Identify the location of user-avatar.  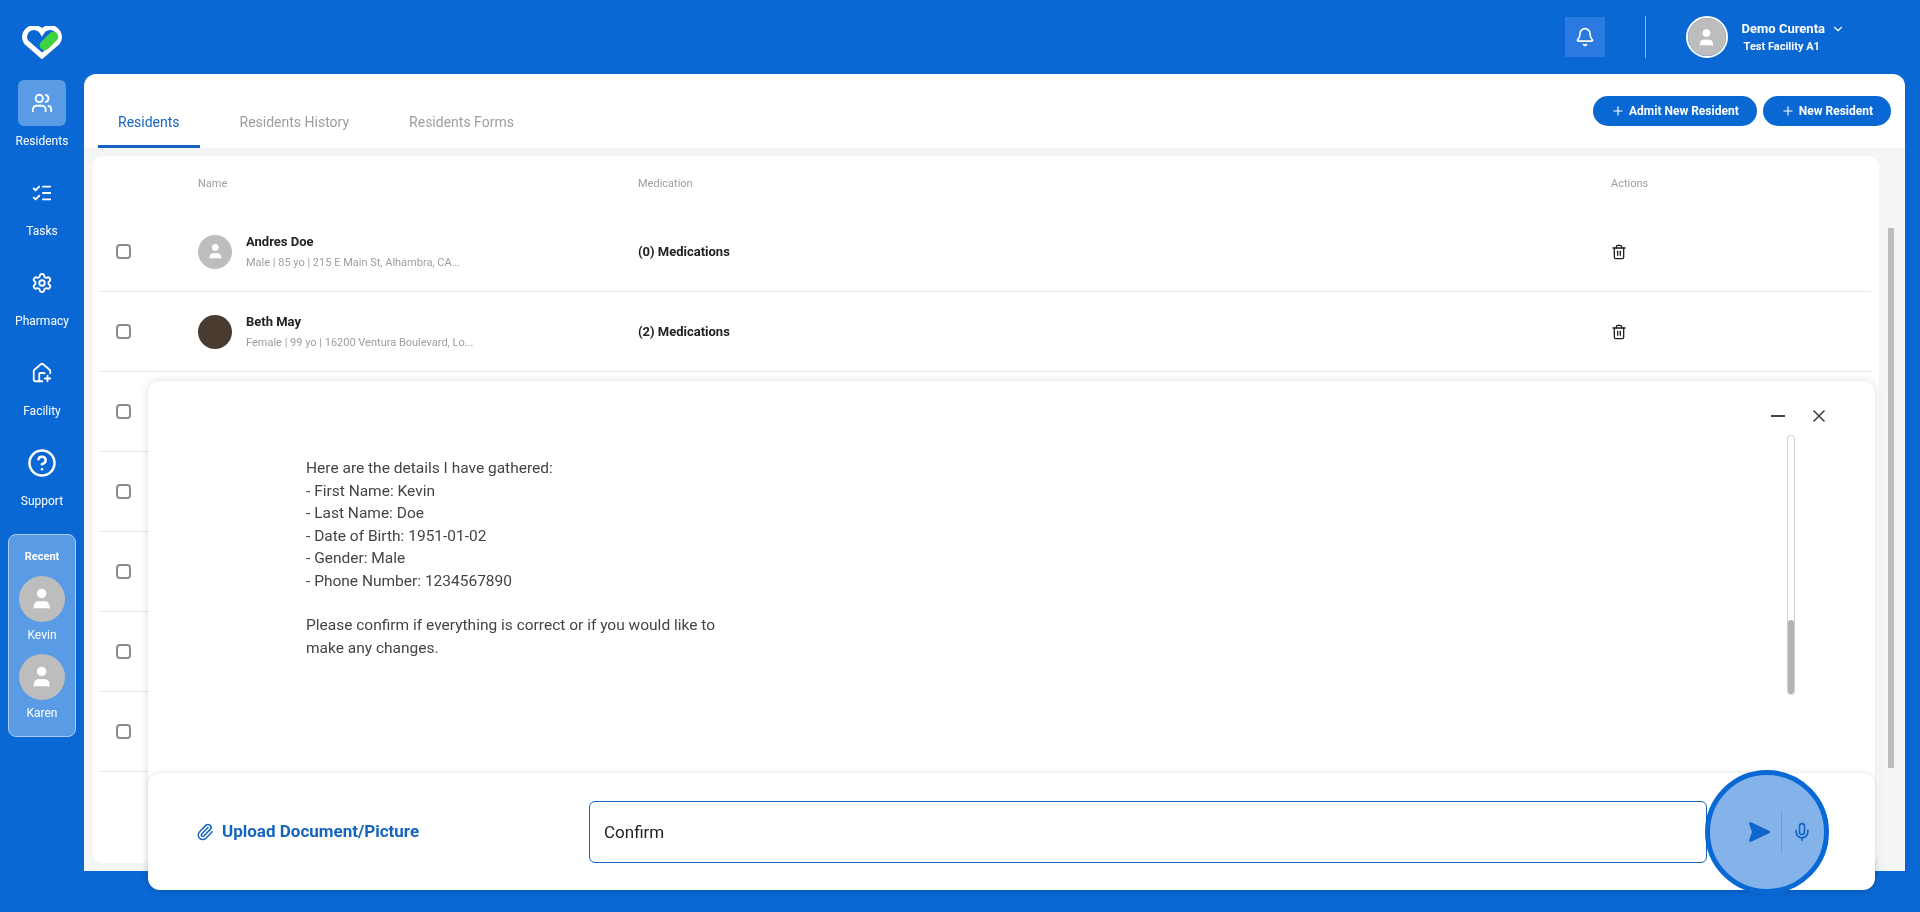
(1706, 37).